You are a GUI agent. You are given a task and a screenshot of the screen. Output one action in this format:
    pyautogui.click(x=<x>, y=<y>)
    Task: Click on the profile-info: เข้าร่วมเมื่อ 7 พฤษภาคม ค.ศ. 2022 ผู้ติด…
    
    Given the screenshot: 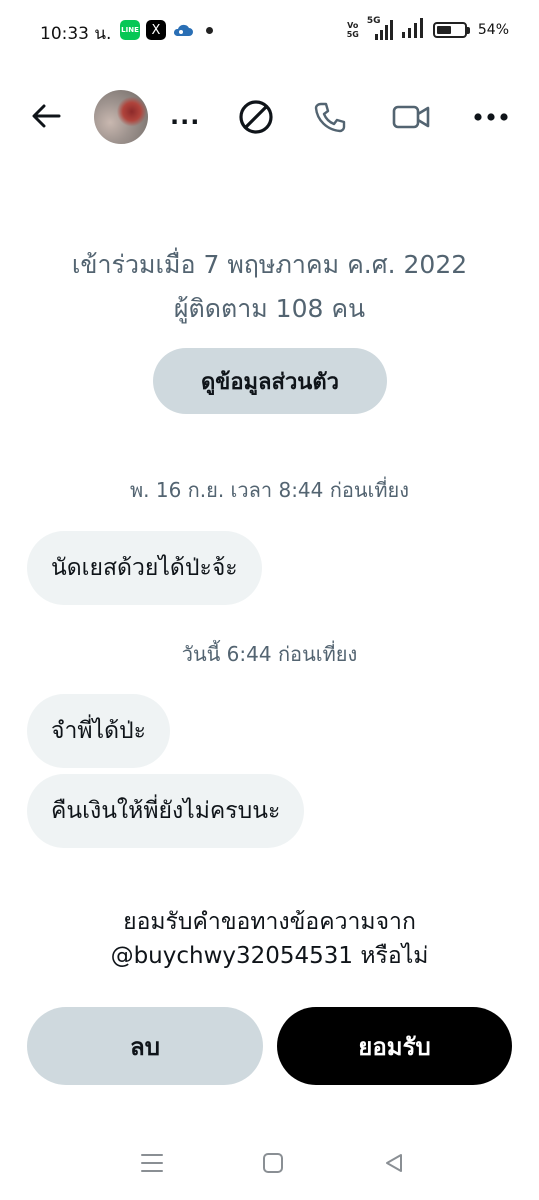 What is the action you would take?
    pyautogui.click(x=269, y=287)
    